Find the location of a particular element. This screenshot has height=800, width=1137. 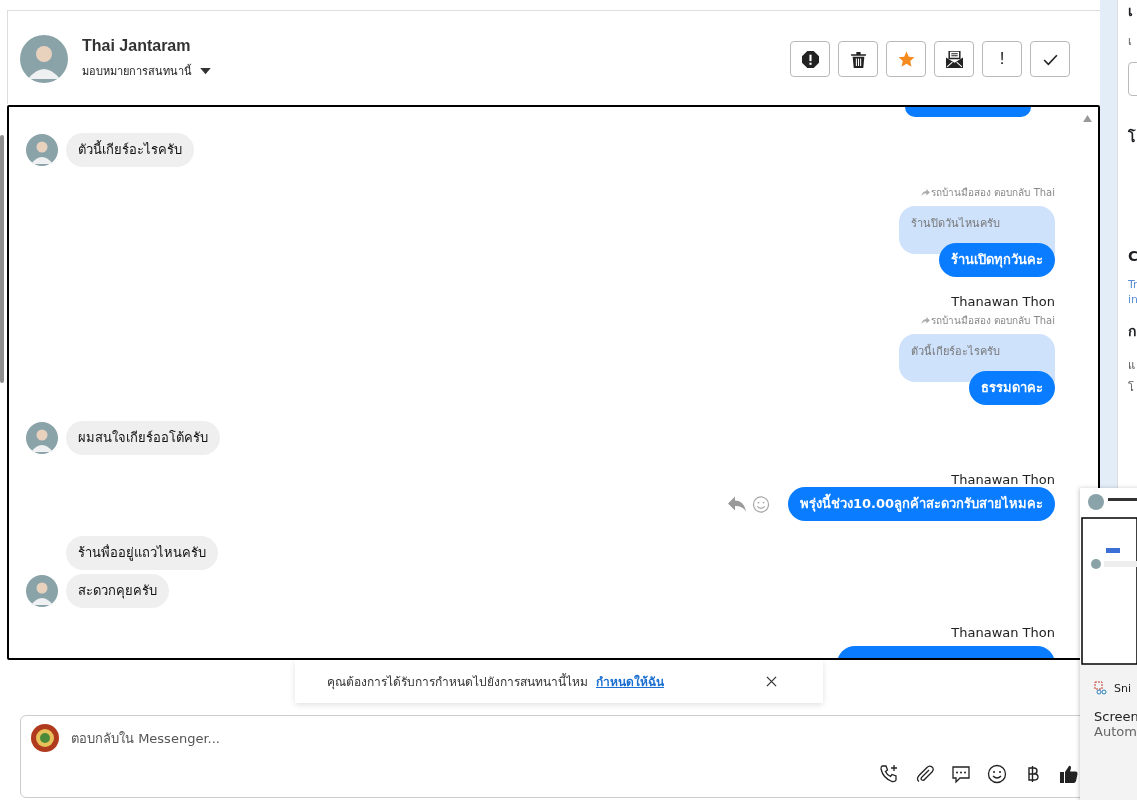

message-bubble: พรุ่งนี้ช่วง10.00ลูกค้าสะดวกรับสายไหมคะ is located at coordinates (921, 504).